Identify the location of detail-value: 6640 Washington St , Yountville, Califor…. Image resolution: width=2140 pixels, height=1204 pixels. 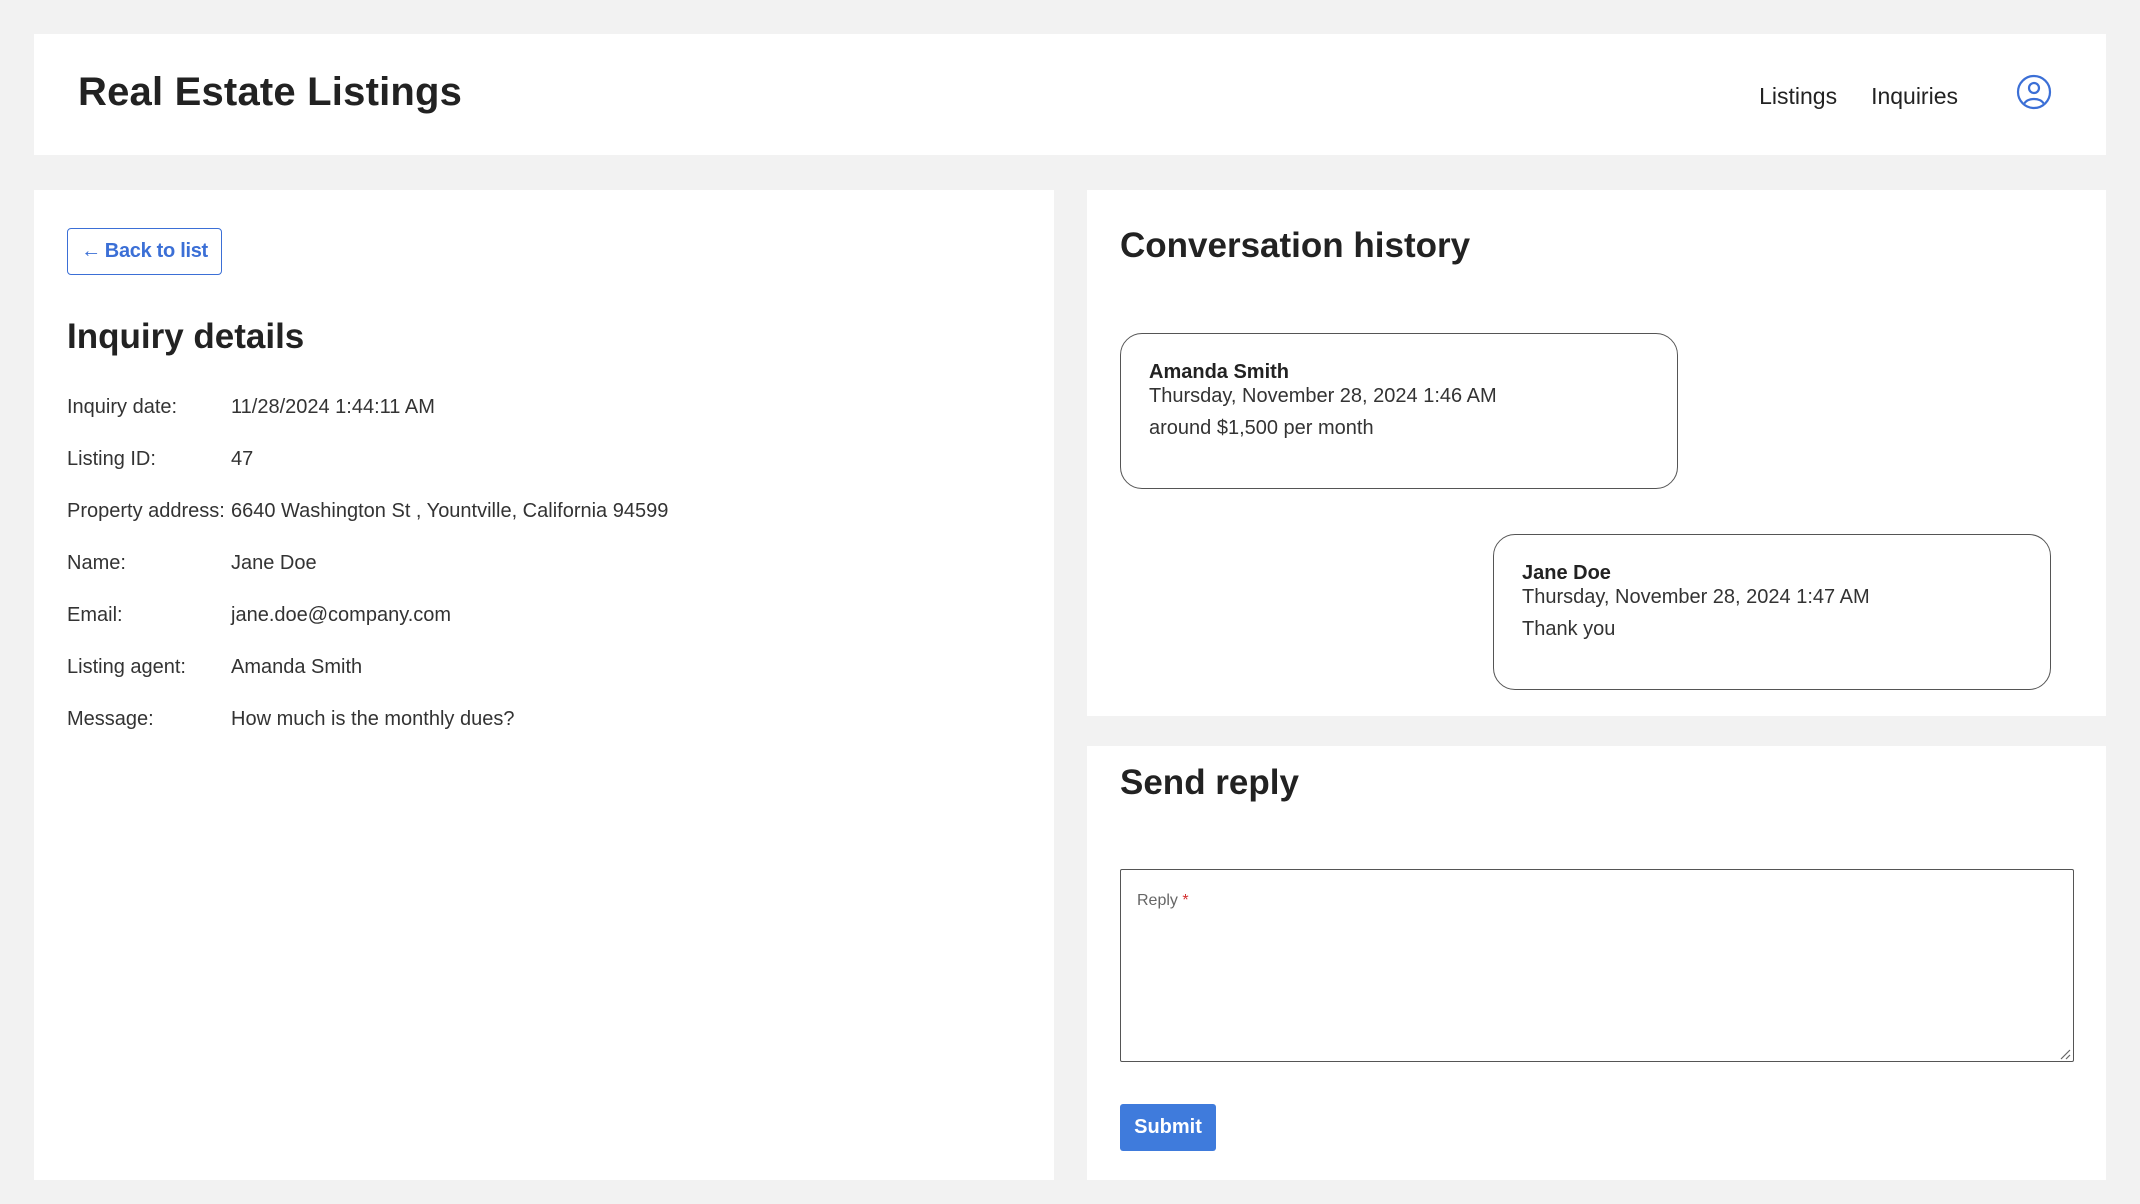
(450, 511).